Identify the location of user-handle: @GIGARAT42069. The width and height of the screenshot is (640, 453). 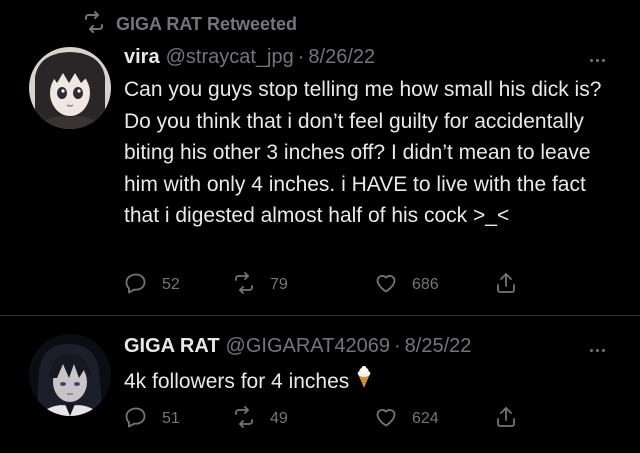
(308, 346).